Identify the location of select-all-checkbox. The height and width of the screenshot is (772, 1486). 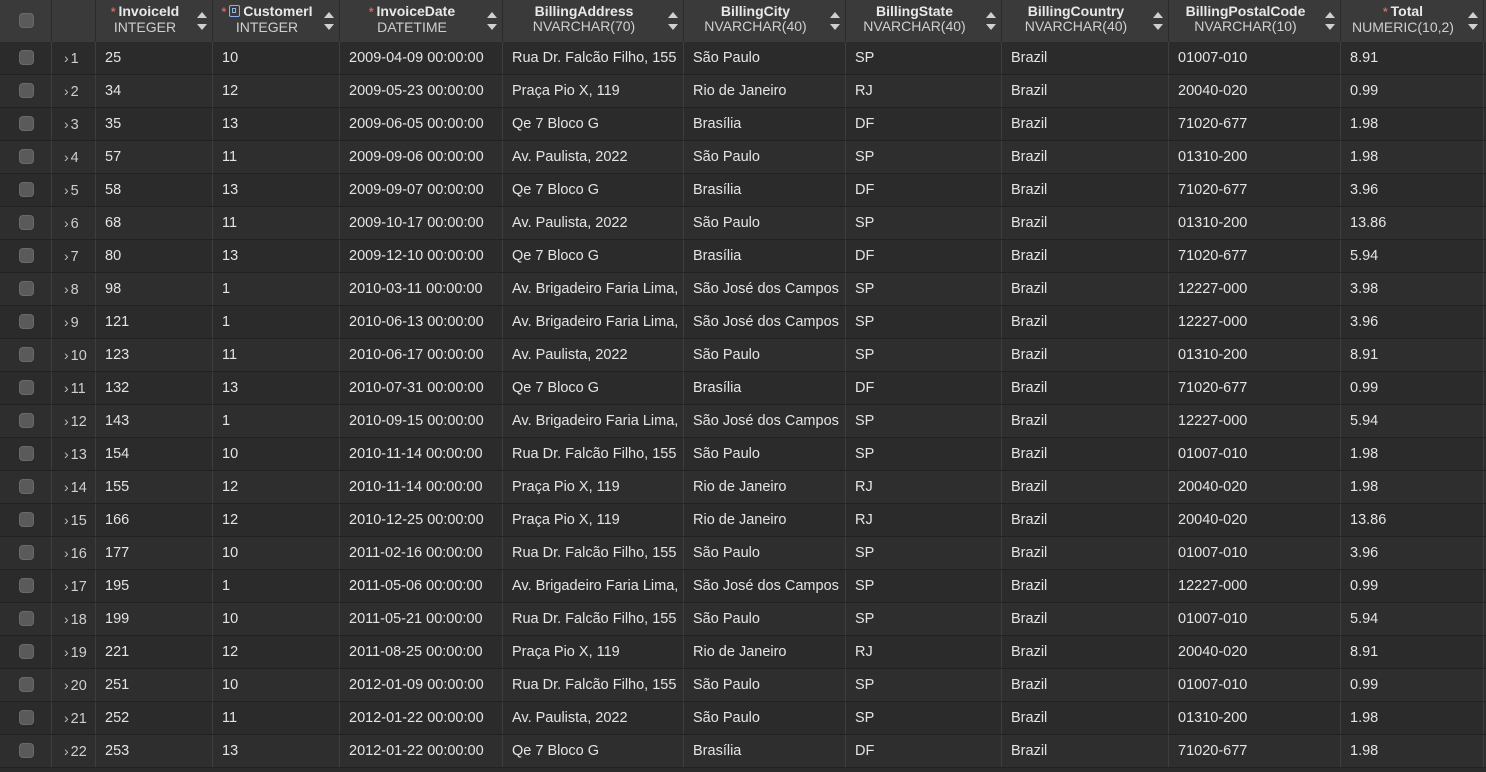
(26, 20).